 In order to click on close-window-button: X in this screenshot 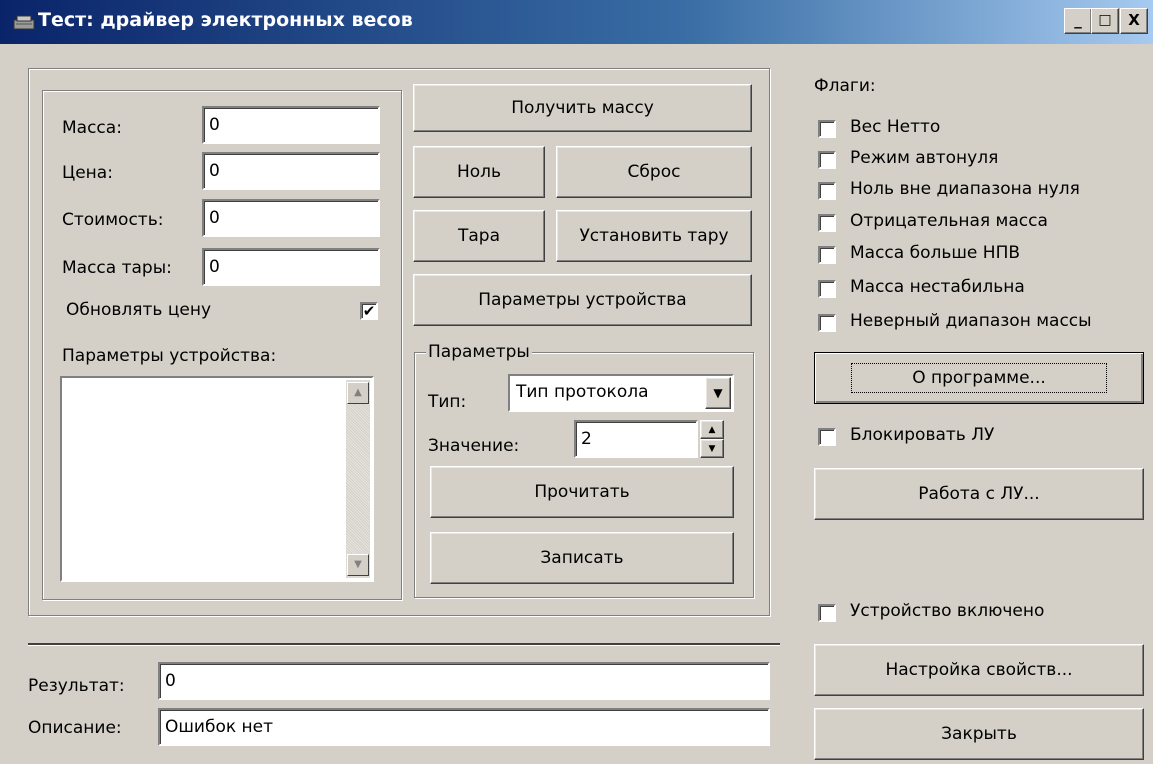, I will do `click(1134, 21)`.